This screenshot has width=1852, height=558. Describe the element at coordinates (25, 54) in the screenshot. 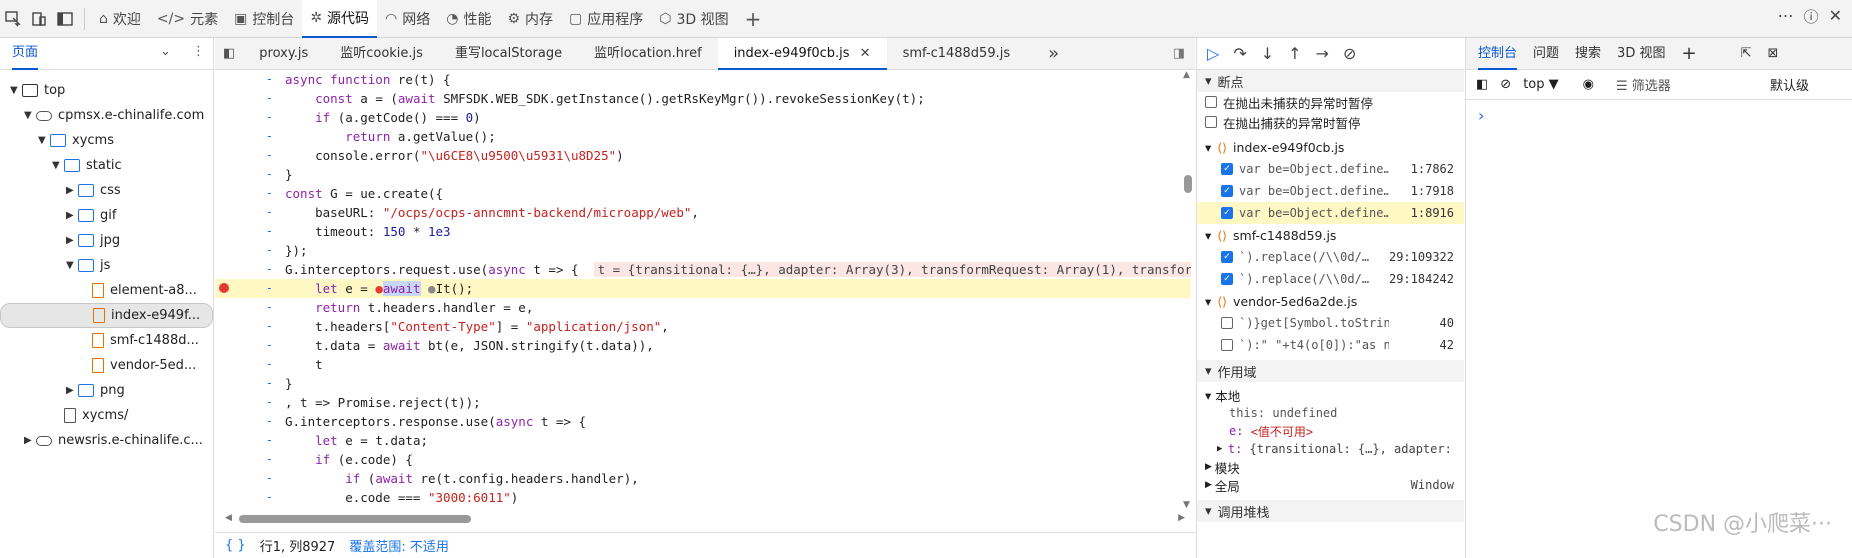

I see `tab-page: 页面` at that location.